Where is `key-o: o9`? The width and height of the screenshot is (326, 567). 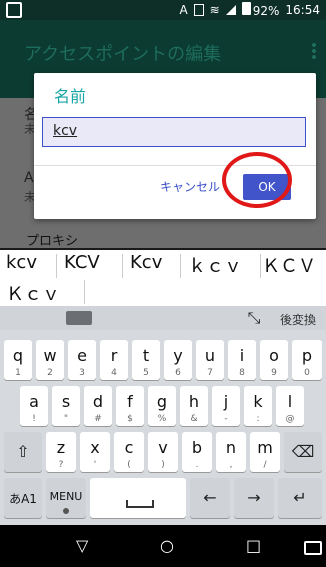 key-o: o9 is located at coordinates (274, 360).